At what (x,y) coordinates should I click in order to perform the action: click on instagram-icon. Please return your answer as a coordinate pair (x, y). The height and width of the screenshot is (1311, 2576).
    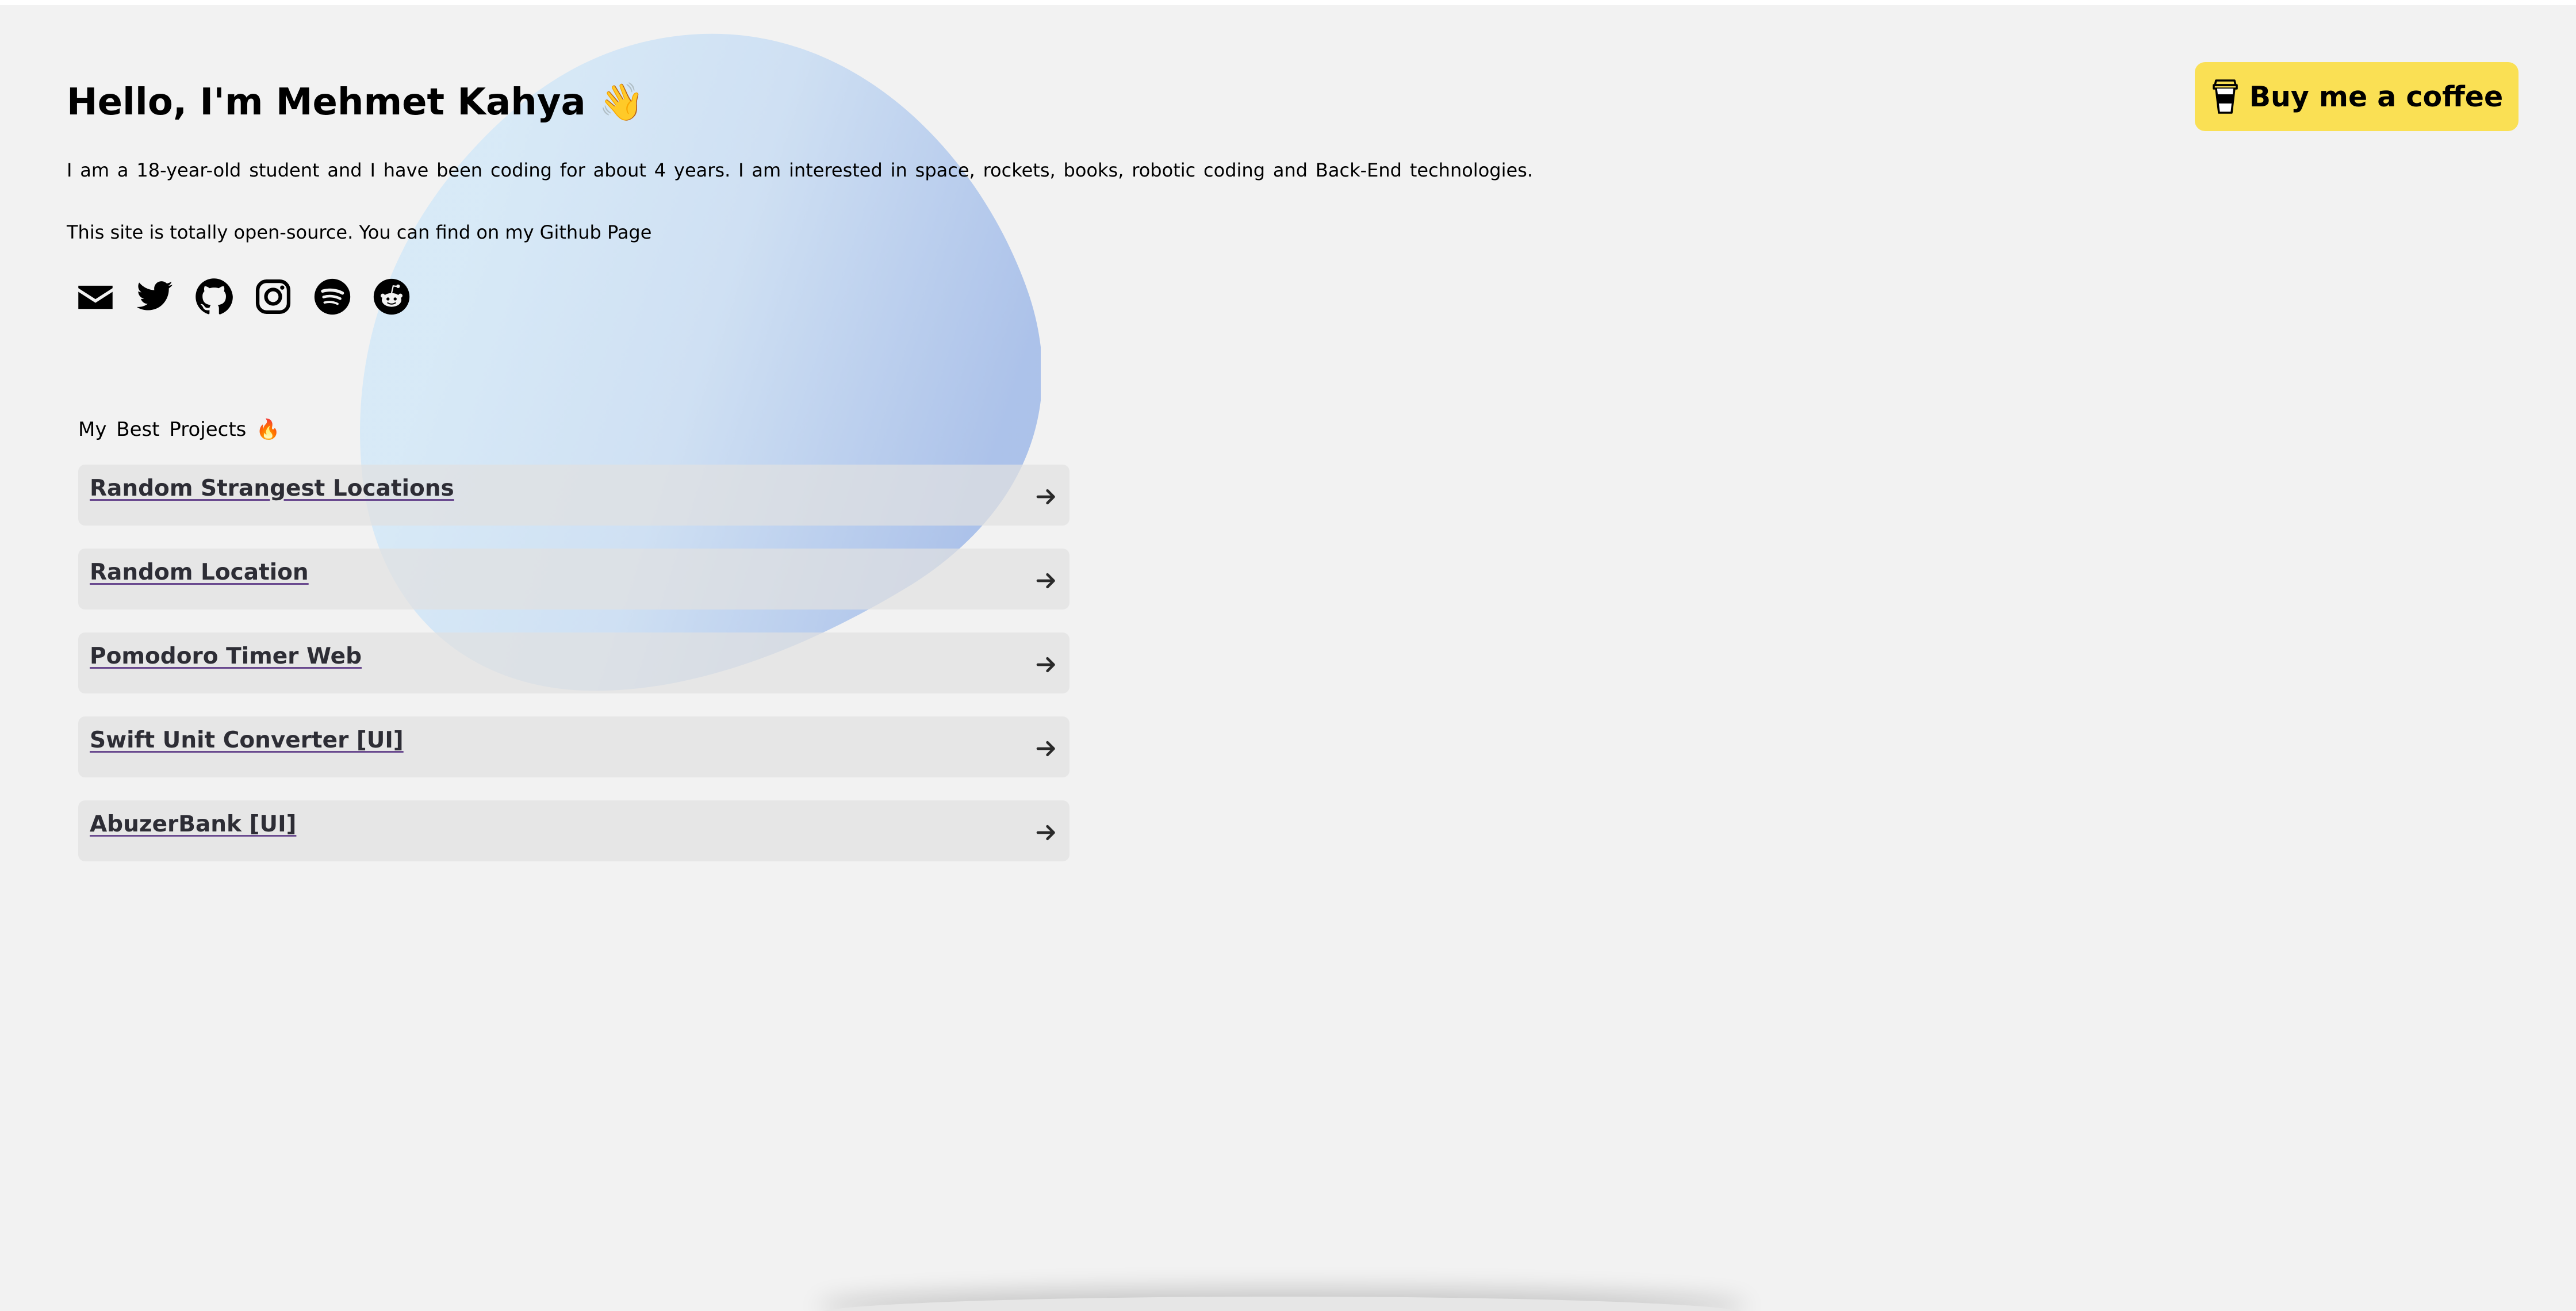
    Looking at the image, I should click on (273, 297).